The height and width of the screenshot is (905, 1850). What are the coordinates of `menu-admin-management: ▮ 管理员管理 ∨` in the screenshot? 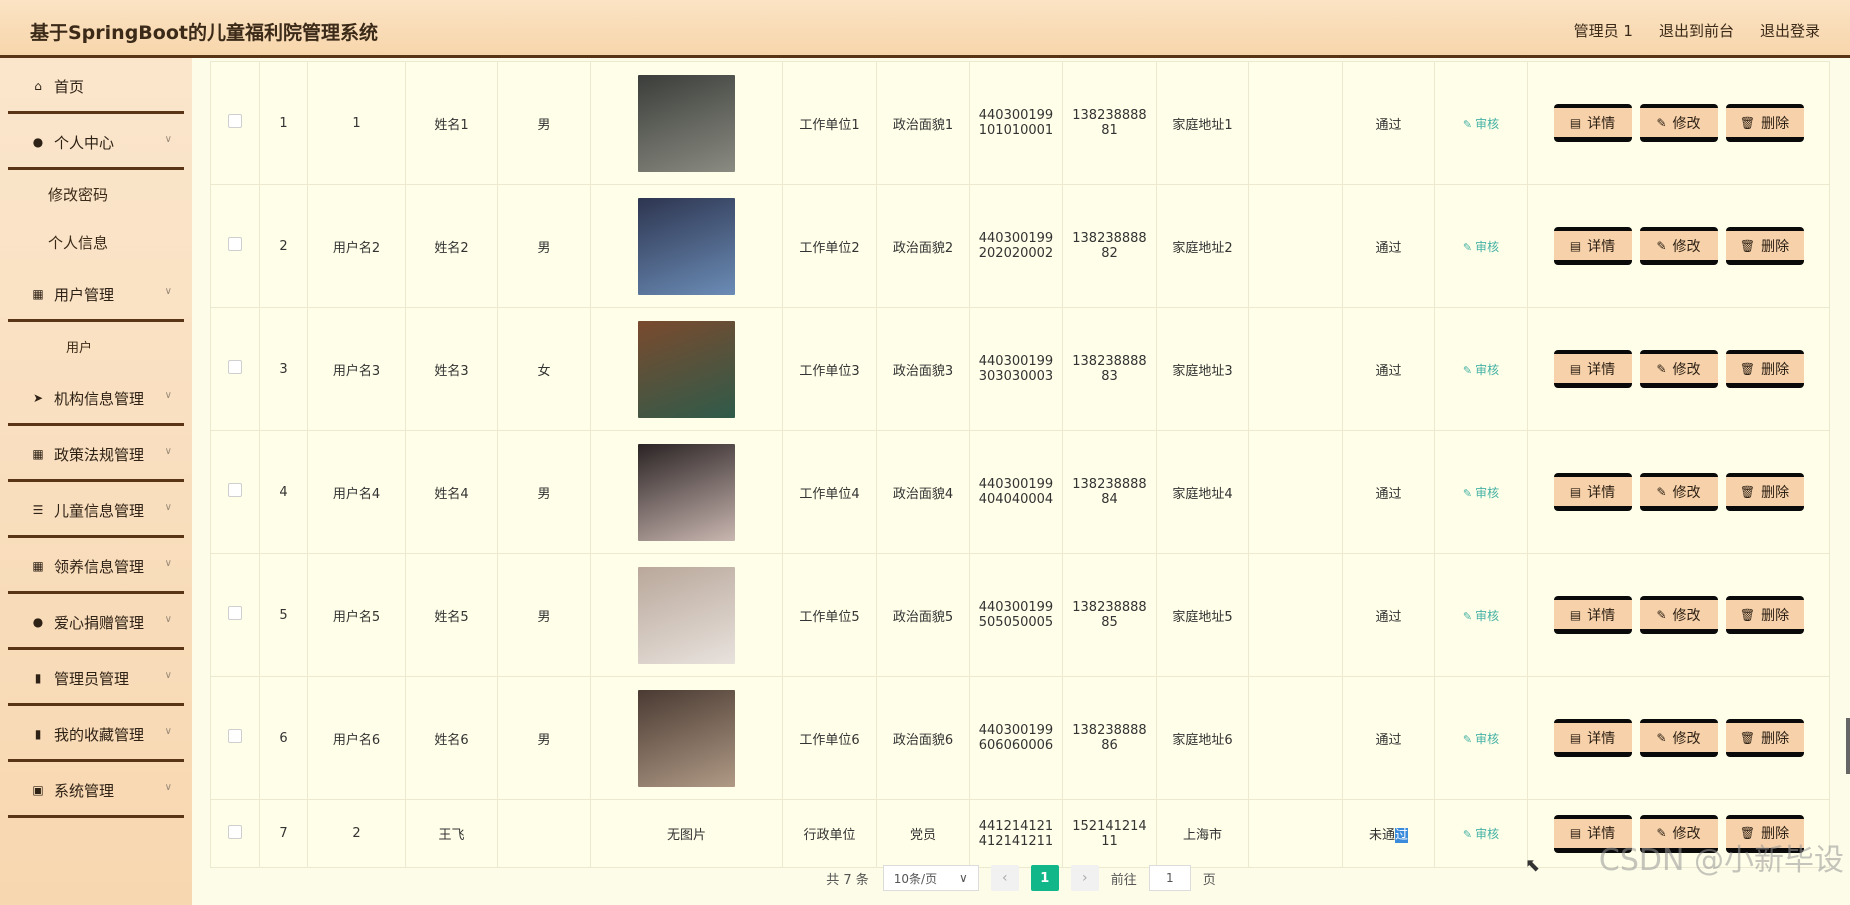 It's located at (96, 678).